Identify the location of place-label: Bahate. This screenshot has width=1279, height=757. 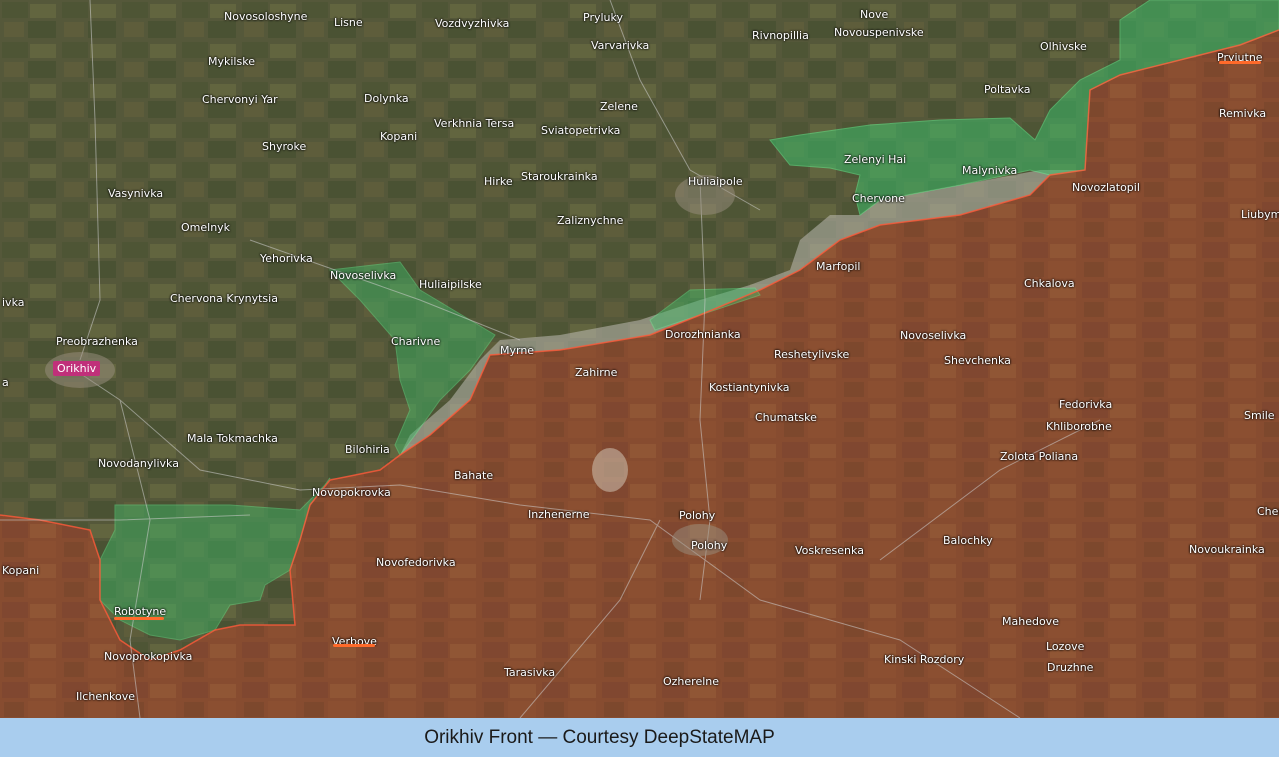
(473, 475).